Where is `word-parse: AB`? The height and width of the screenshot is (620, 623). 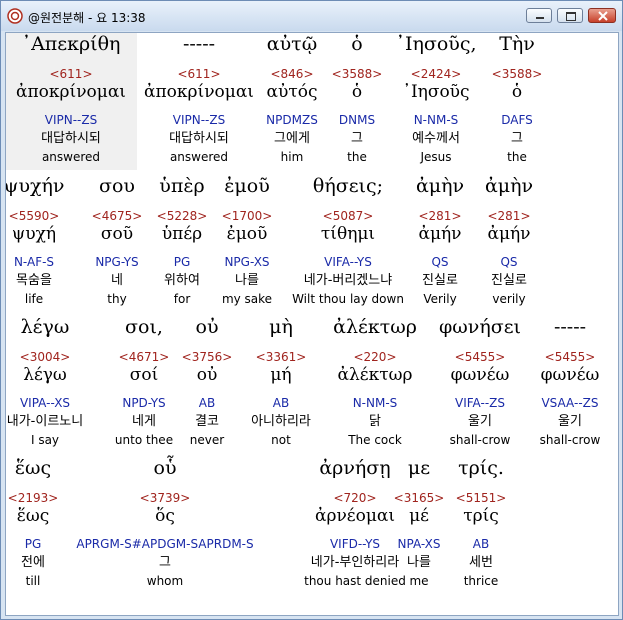
word-parse: AB is located at coordinates (481, 544).